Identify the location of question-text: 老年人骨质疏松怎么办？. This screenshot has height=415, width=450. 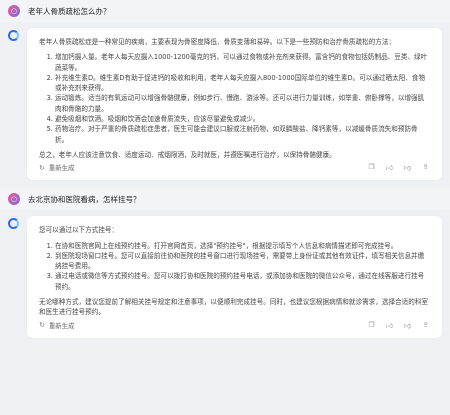
(69, 11).